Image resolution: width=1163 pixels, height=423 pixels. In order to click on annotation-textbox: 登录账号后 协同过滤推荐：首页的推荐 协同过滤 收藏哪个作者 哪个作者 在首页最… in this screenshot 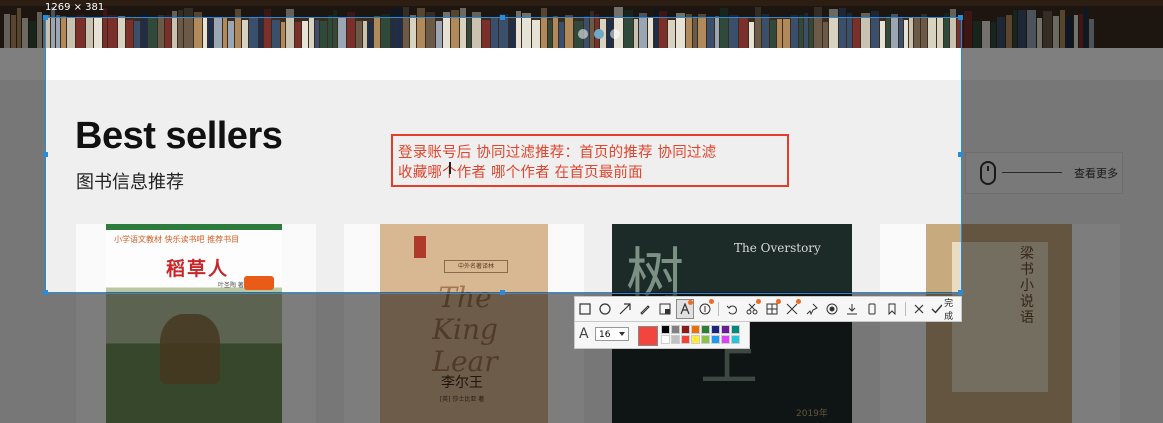, I will do `click(590, 160)`.